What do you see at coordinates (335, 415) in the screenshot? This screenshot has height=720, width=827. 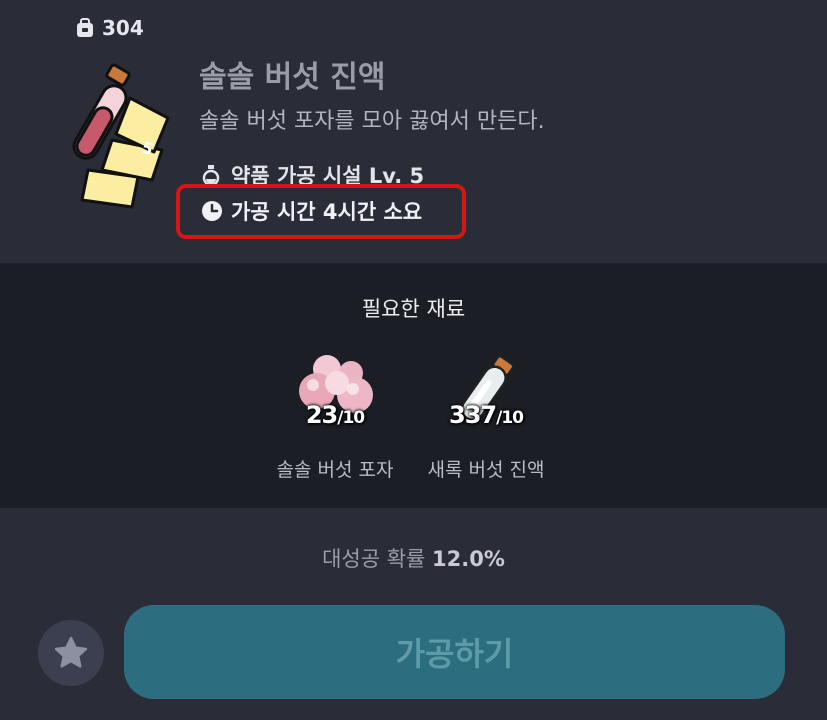 I see `material-count: 23/10` at bounding box center [335, 415].